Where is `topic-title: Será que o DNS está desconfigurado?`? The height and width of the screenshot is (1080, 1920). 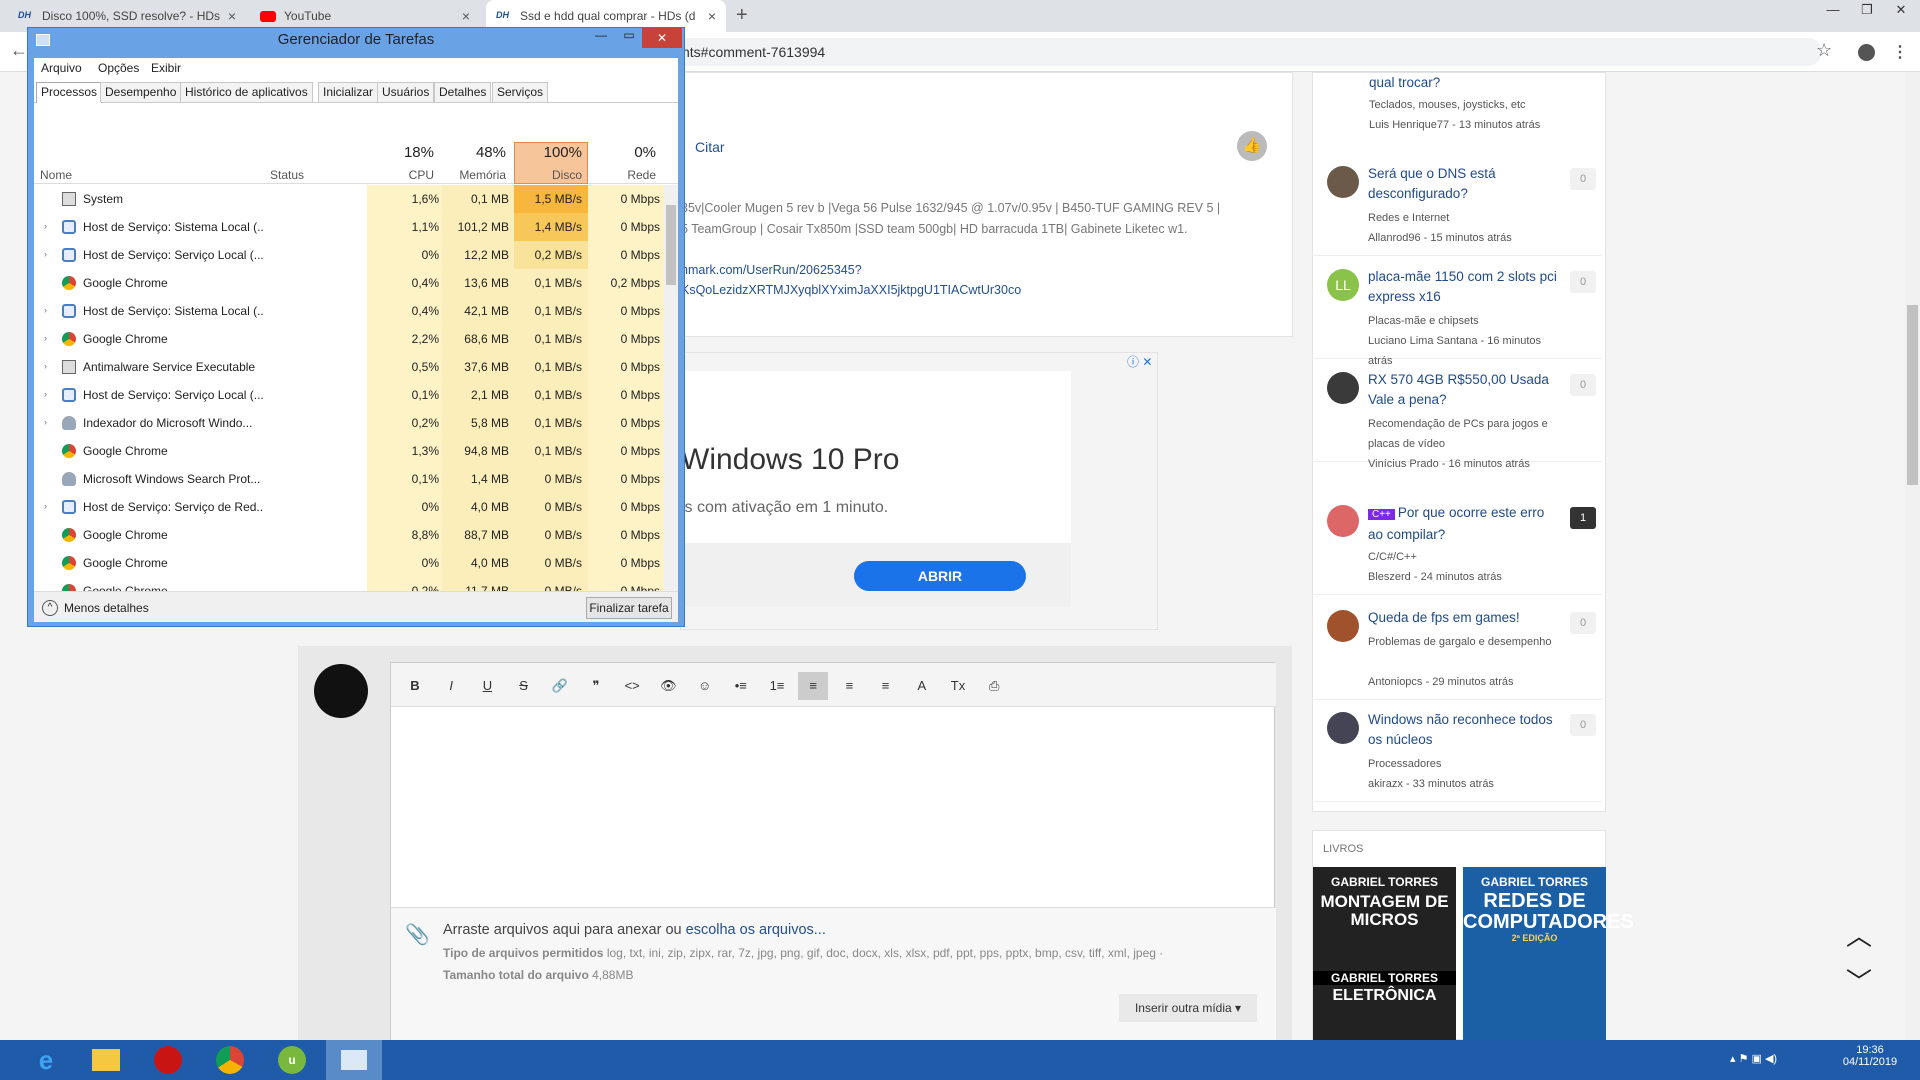
topic-title: Será que o DNS está desconfigurado? is located at coordinates (1463, 184).